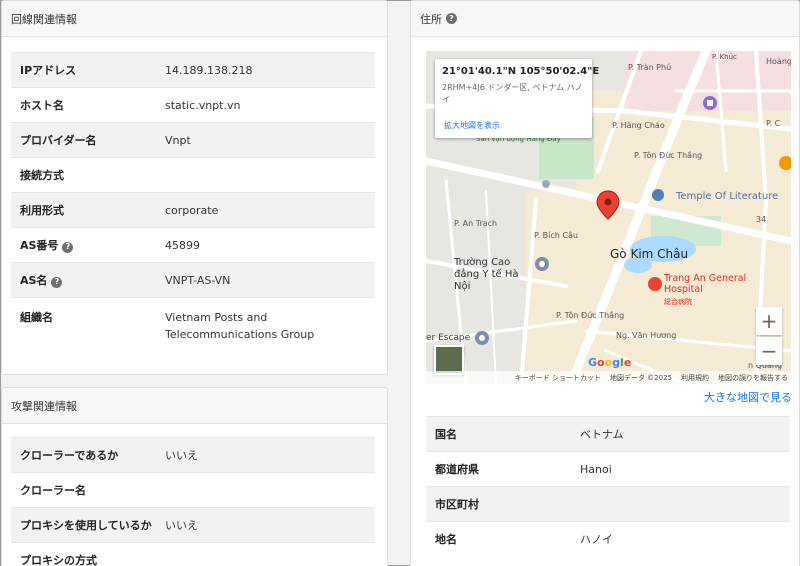 This screenshot has width=800, height=566. Describe the element at coordinates (646, 335) in the screenshot. I see `map-label: Ng. Văn Hương` at that location.